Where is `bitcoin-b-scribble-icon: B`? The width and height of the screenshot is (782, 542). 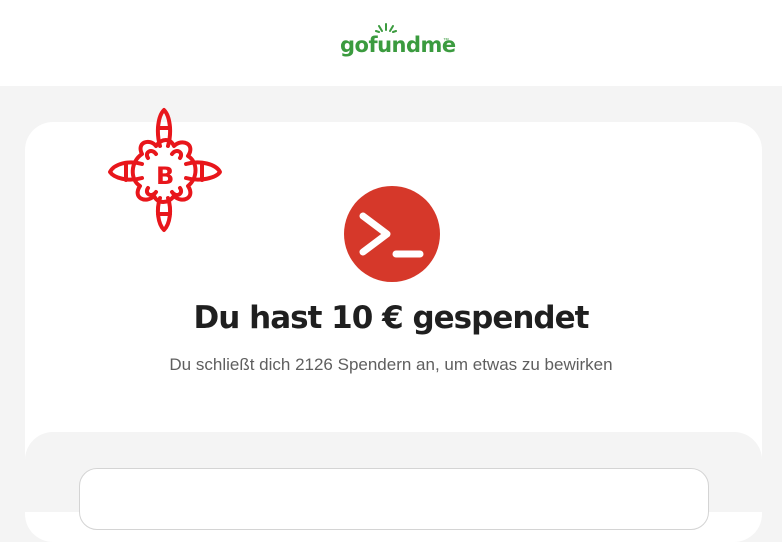 bitcoin-b-scribble-icon: B is located at coordinates (165, 170).